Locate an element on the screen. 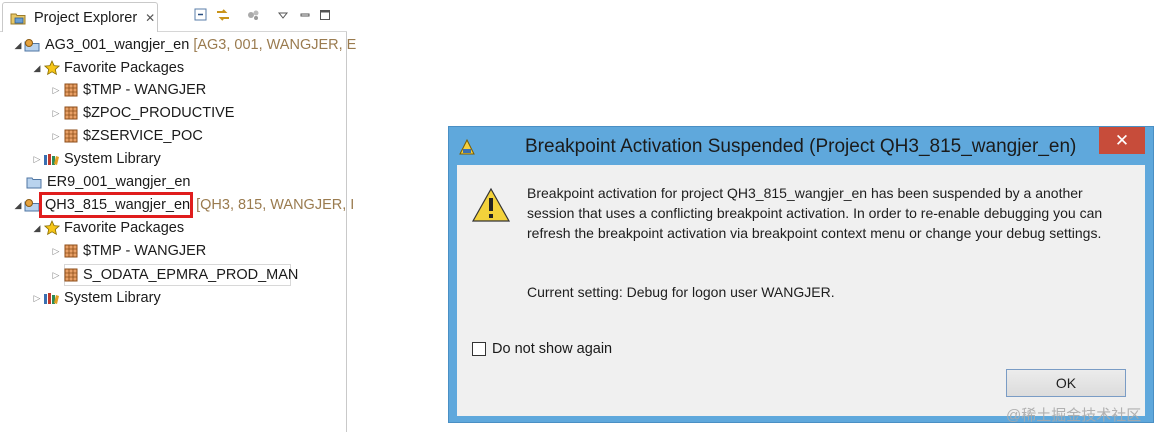  close-icon: ✕ is located at coordinates (1122, 140).